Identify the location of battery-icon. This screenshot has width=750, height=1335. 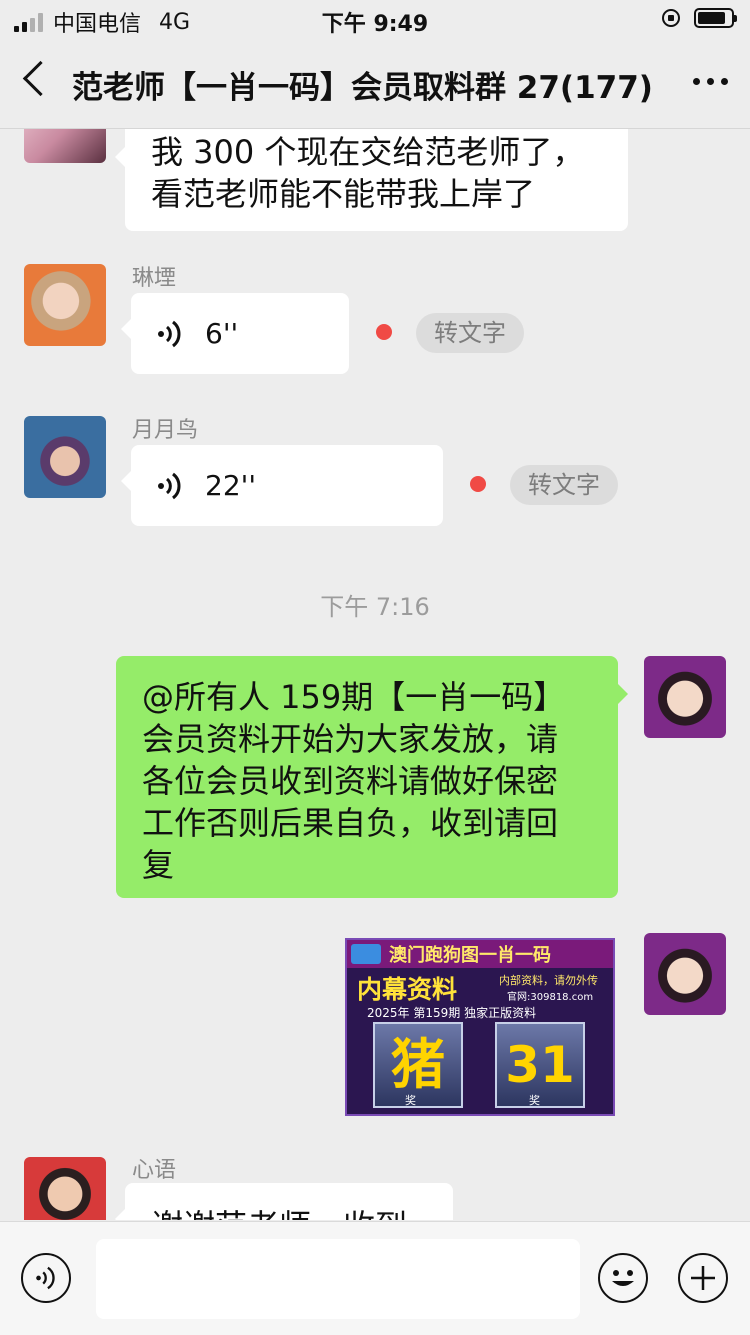
(715, 18).